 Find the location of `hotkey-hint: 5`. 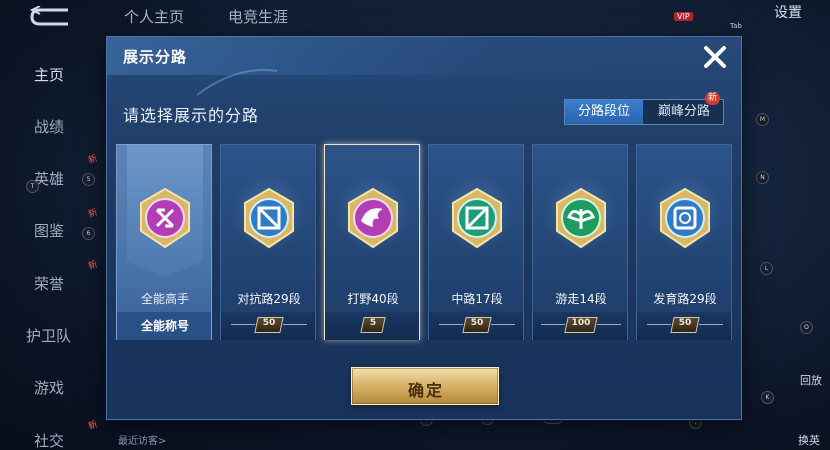

hotkey-hint: 5 is located at coordinates (88, 179).